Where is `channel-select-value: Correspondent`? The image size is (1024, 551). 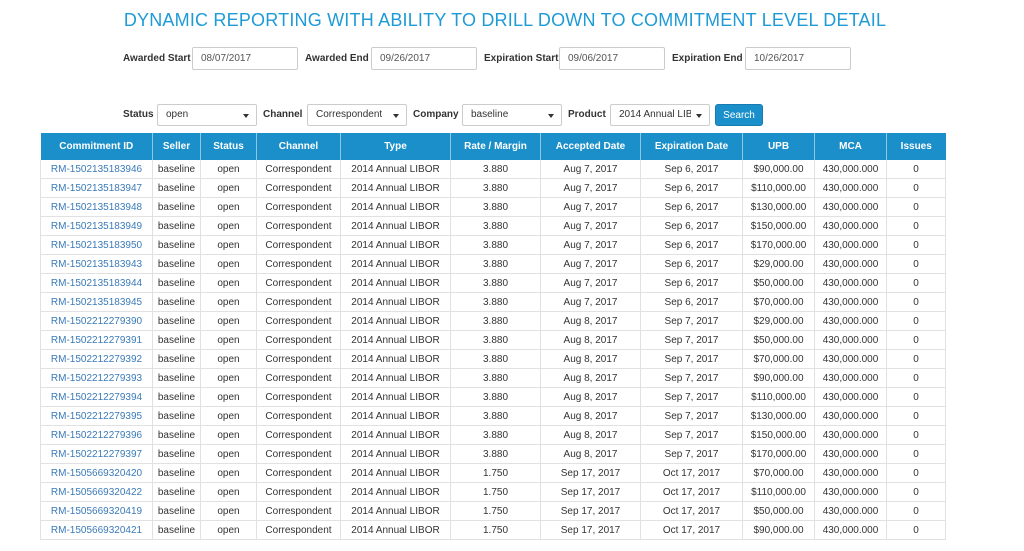
channel-select-value: Correspondent is located at coordinates (349, 114).